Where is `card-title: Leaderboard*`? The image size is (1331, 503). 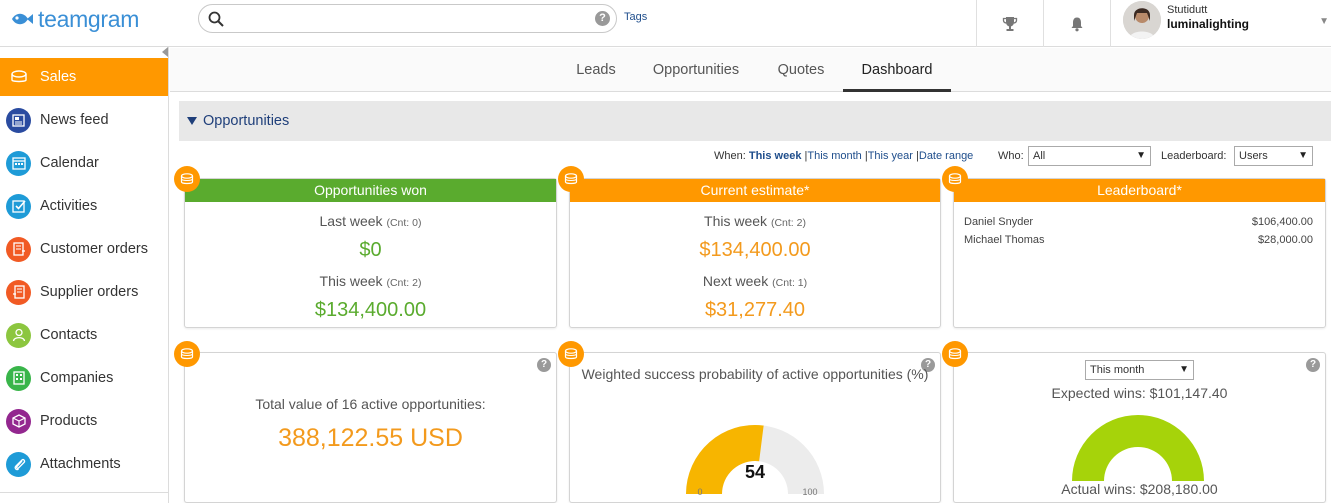 card-title: Leaderboard* is located at coordinates (1139, 190).